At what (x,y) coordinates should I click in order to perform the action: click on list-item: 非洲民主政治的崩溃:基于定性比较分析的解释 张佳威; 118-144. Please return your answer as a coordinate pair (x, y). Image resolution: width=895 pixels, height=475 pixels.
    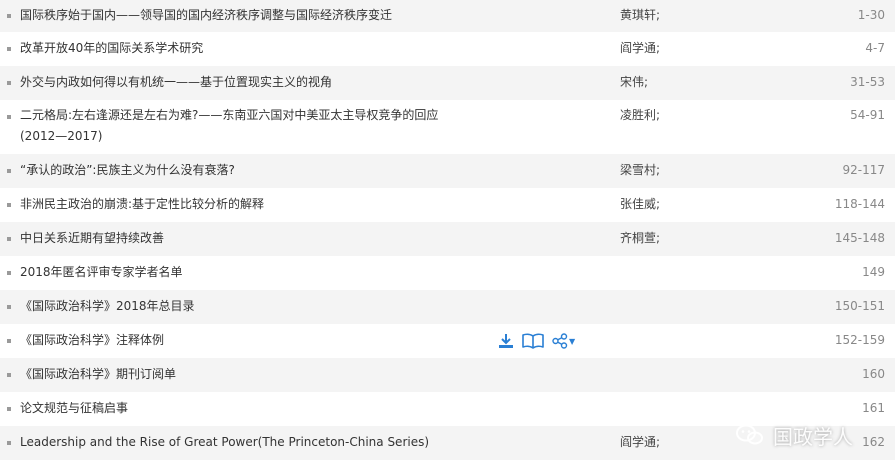
    Looking at the image, I should click on (447, 205).